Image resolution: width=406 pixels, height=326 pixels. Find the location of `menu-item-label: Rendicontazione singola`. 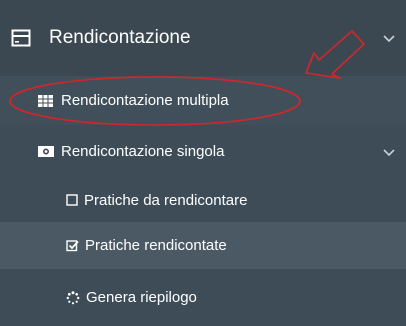

menu-item-label: Rendicontazione singola is located at coordinates (143, 151).